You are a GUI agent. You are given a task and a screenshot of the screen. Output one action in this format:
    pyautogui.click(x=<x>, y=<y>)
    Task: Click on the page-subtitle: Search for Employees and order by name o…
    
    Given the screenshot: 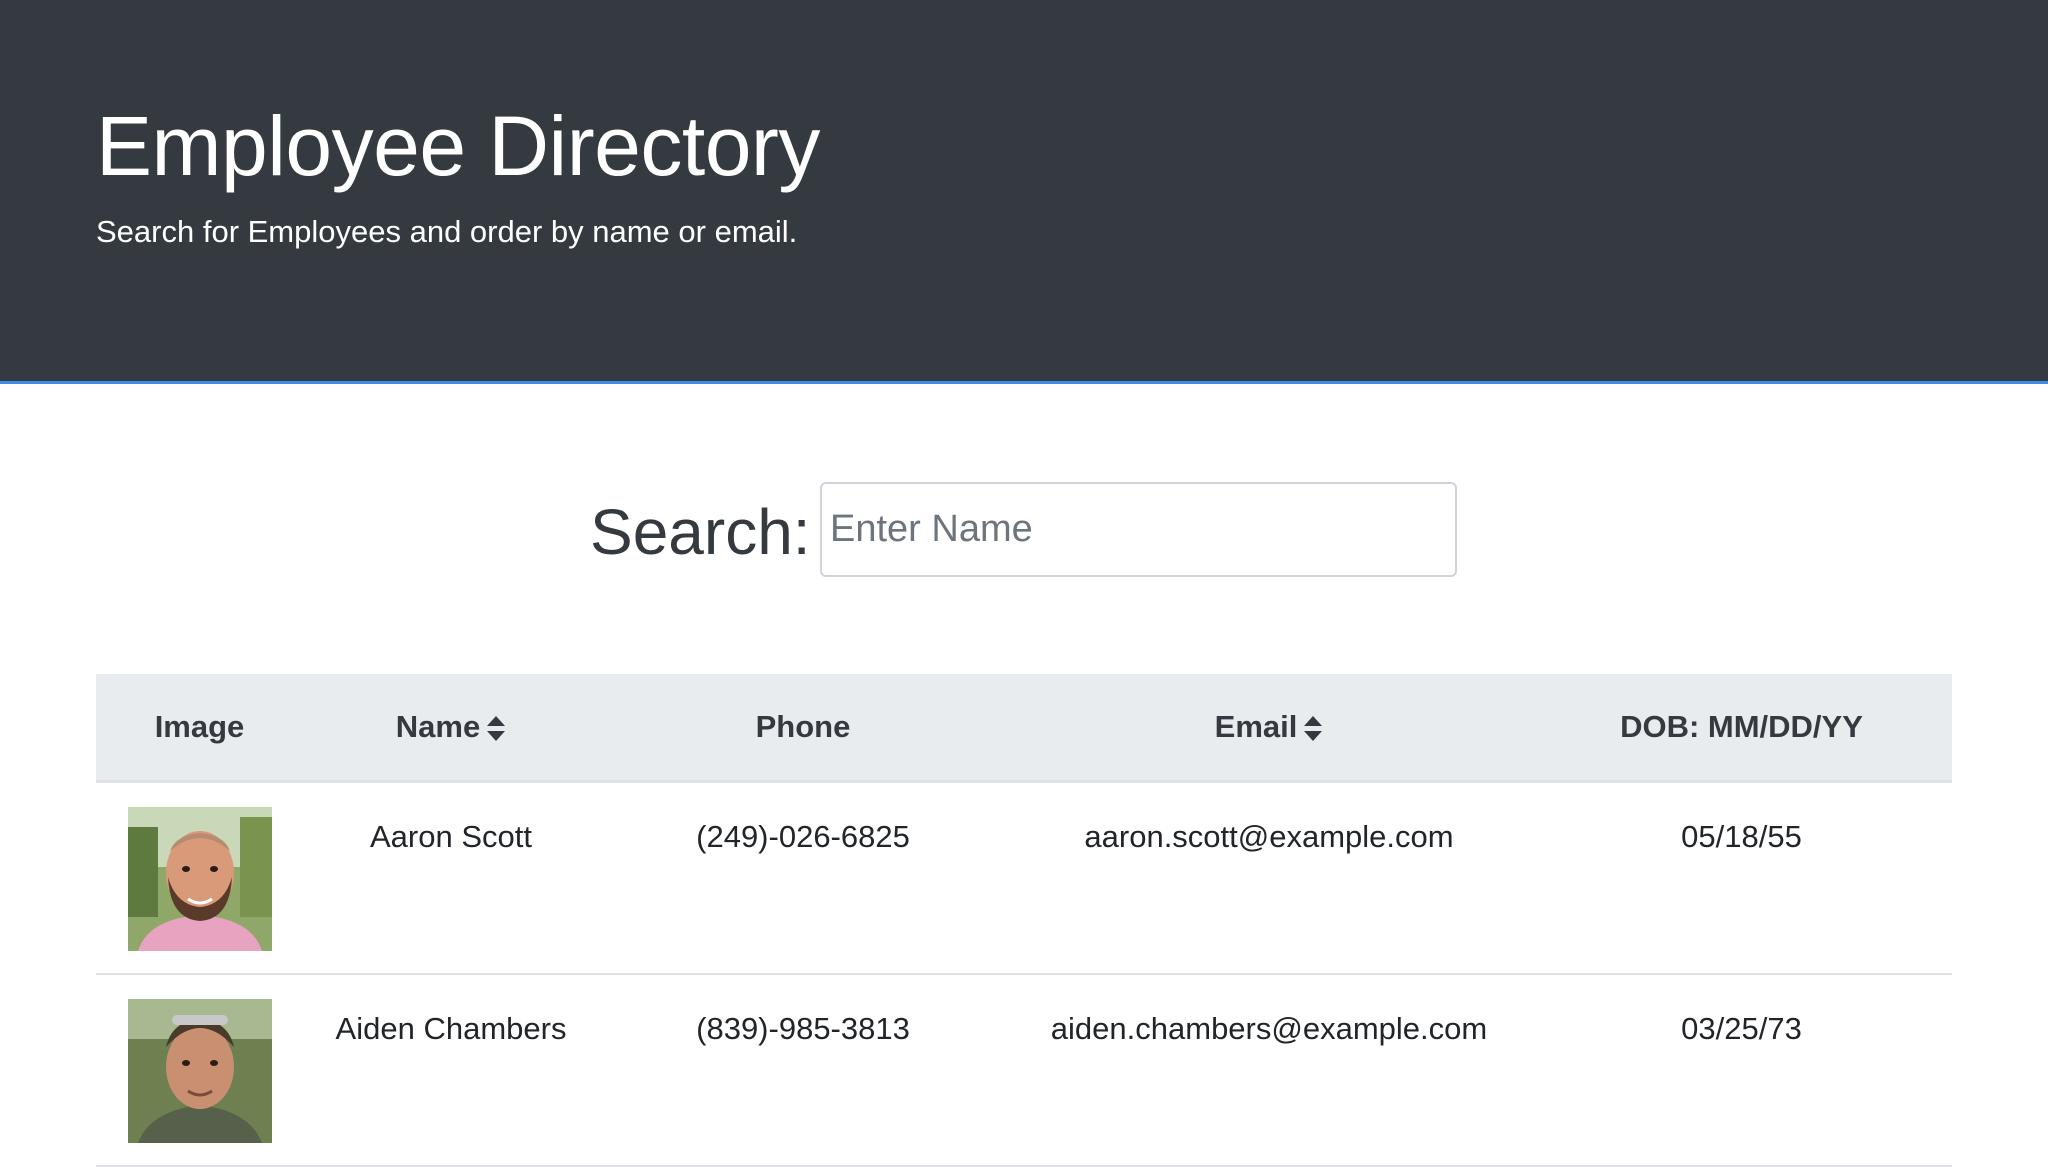 What is the action you would take?
    pyautogui.click(x=447, y=231)
    